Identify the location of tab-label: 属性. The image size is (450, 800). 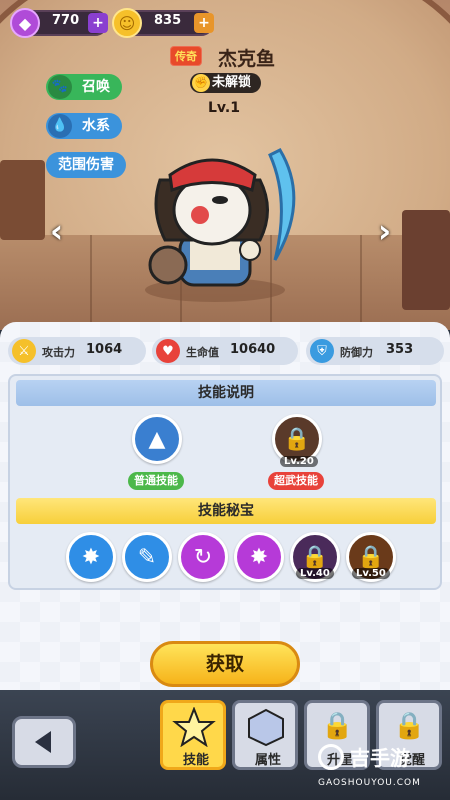
(267, 760).